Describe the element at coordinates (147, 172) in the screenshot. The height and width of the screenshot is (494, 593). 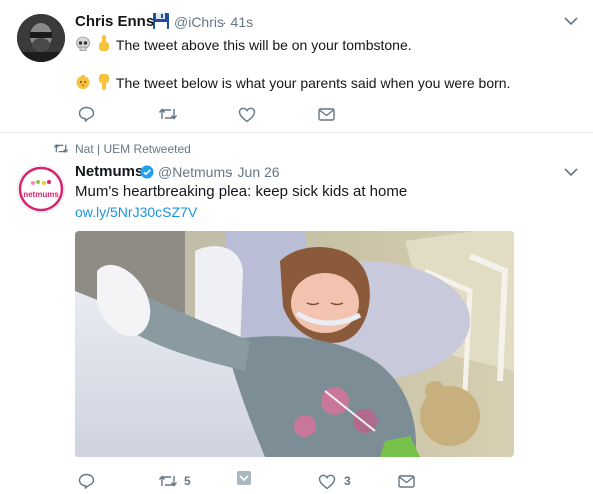
I see `verified-badge-icon` at that location.